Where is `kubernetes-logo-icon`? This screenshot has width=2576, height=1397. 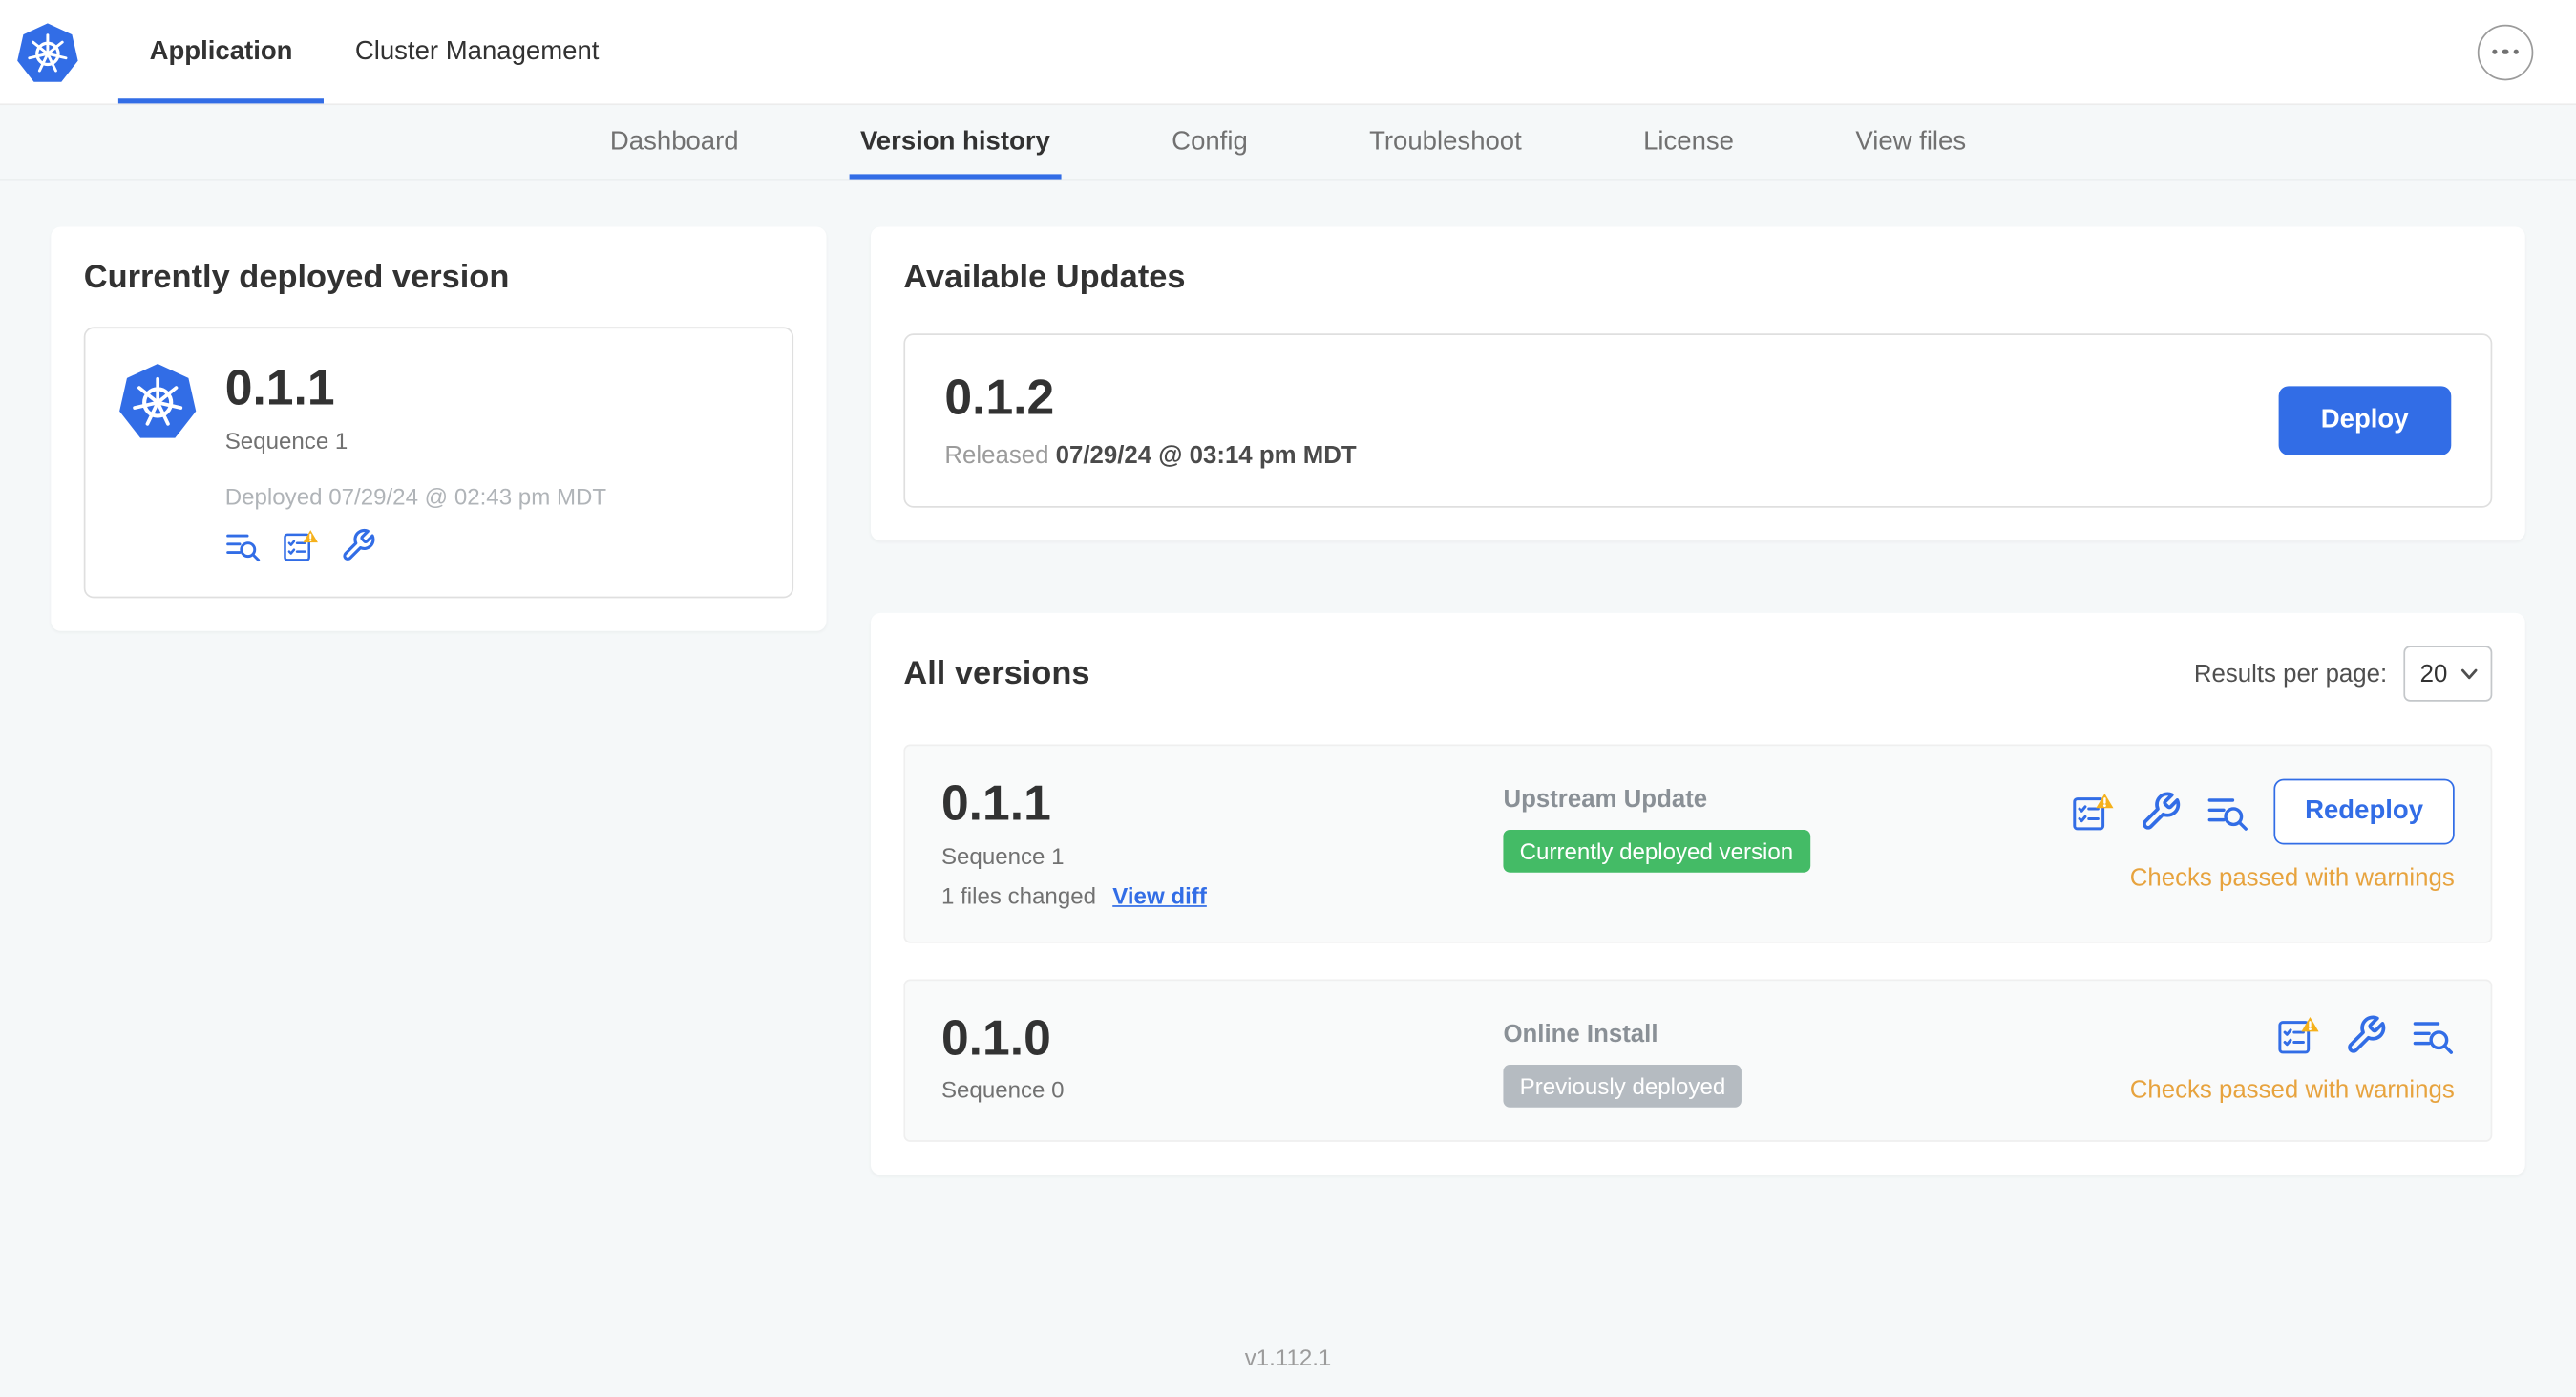 kubernetes-logo-icon is located at coordinates (47, 51).